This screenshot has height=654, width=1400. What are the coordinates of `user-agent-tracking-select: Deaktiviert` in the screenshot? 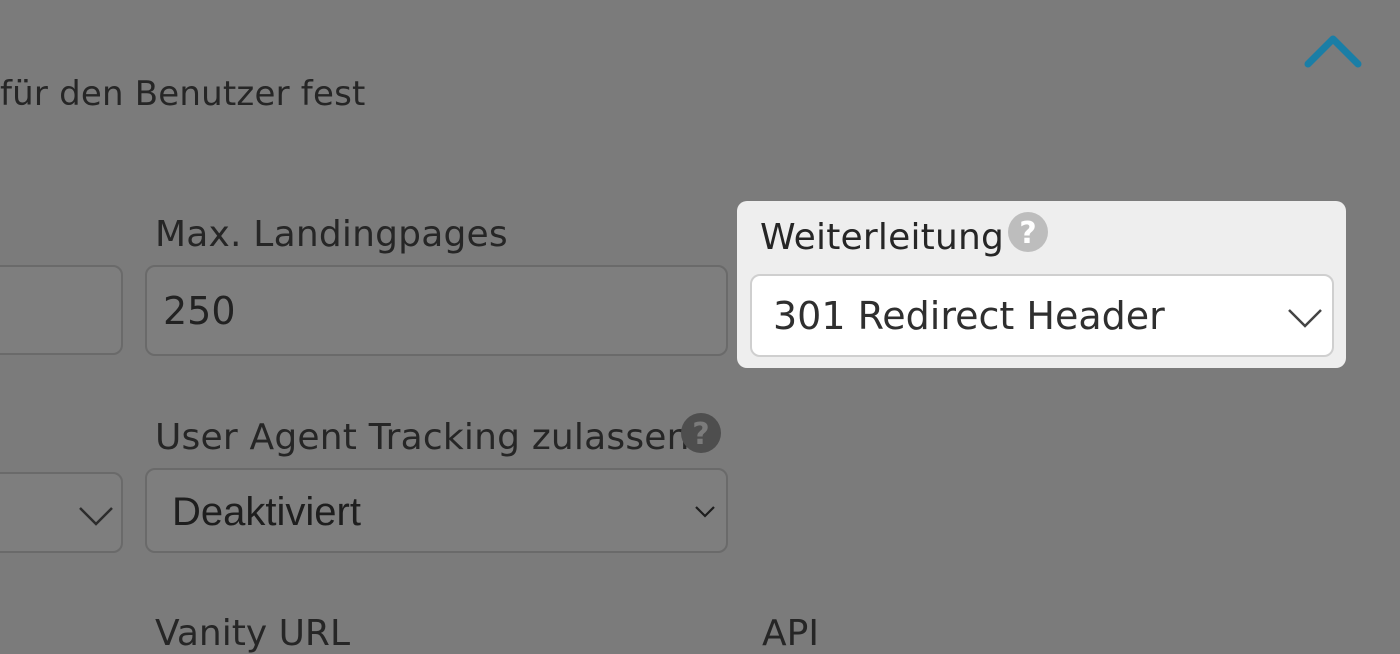 It's located at (436, 510).